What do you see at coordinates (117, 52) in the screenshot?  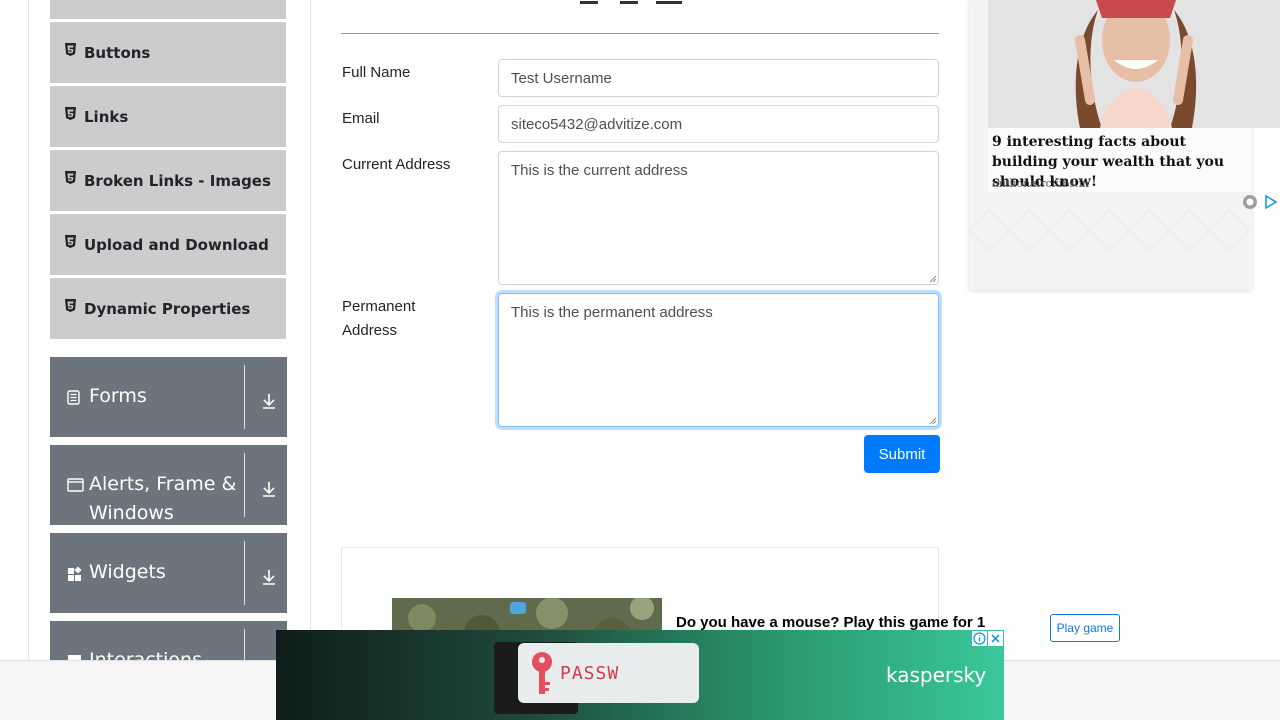 I see `sidebar-item-label: Buttons` at bounding box center [117, 52].